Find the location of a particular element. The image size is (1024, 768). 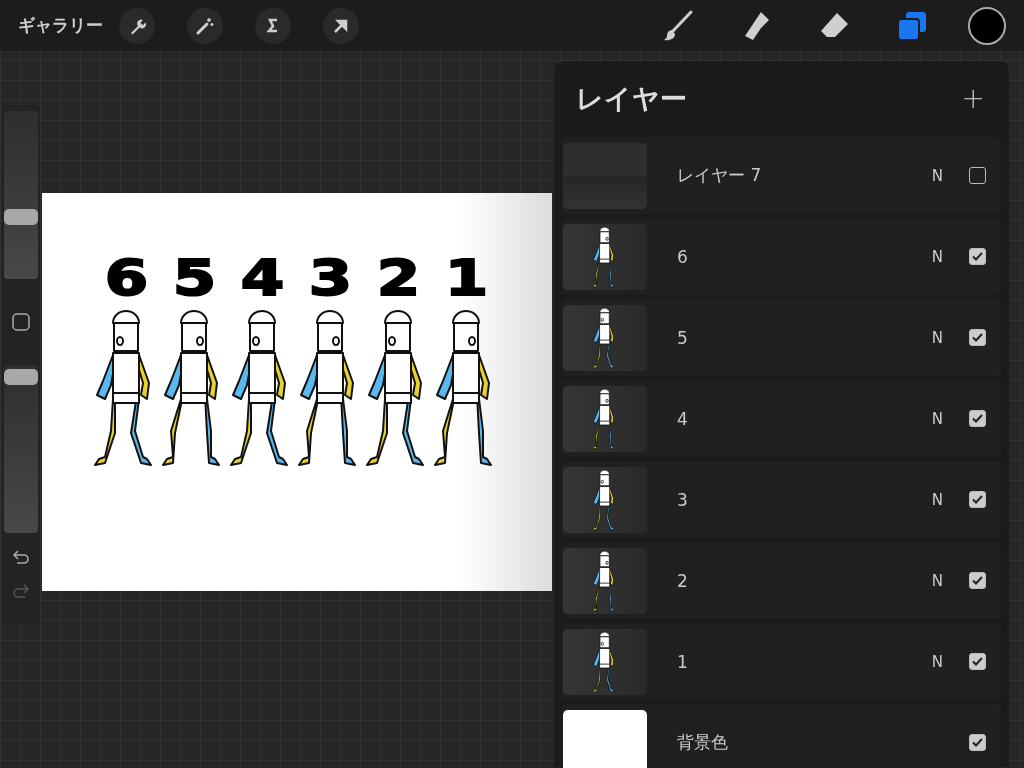

frame-number: 4 is located at coordinates (262, 278).